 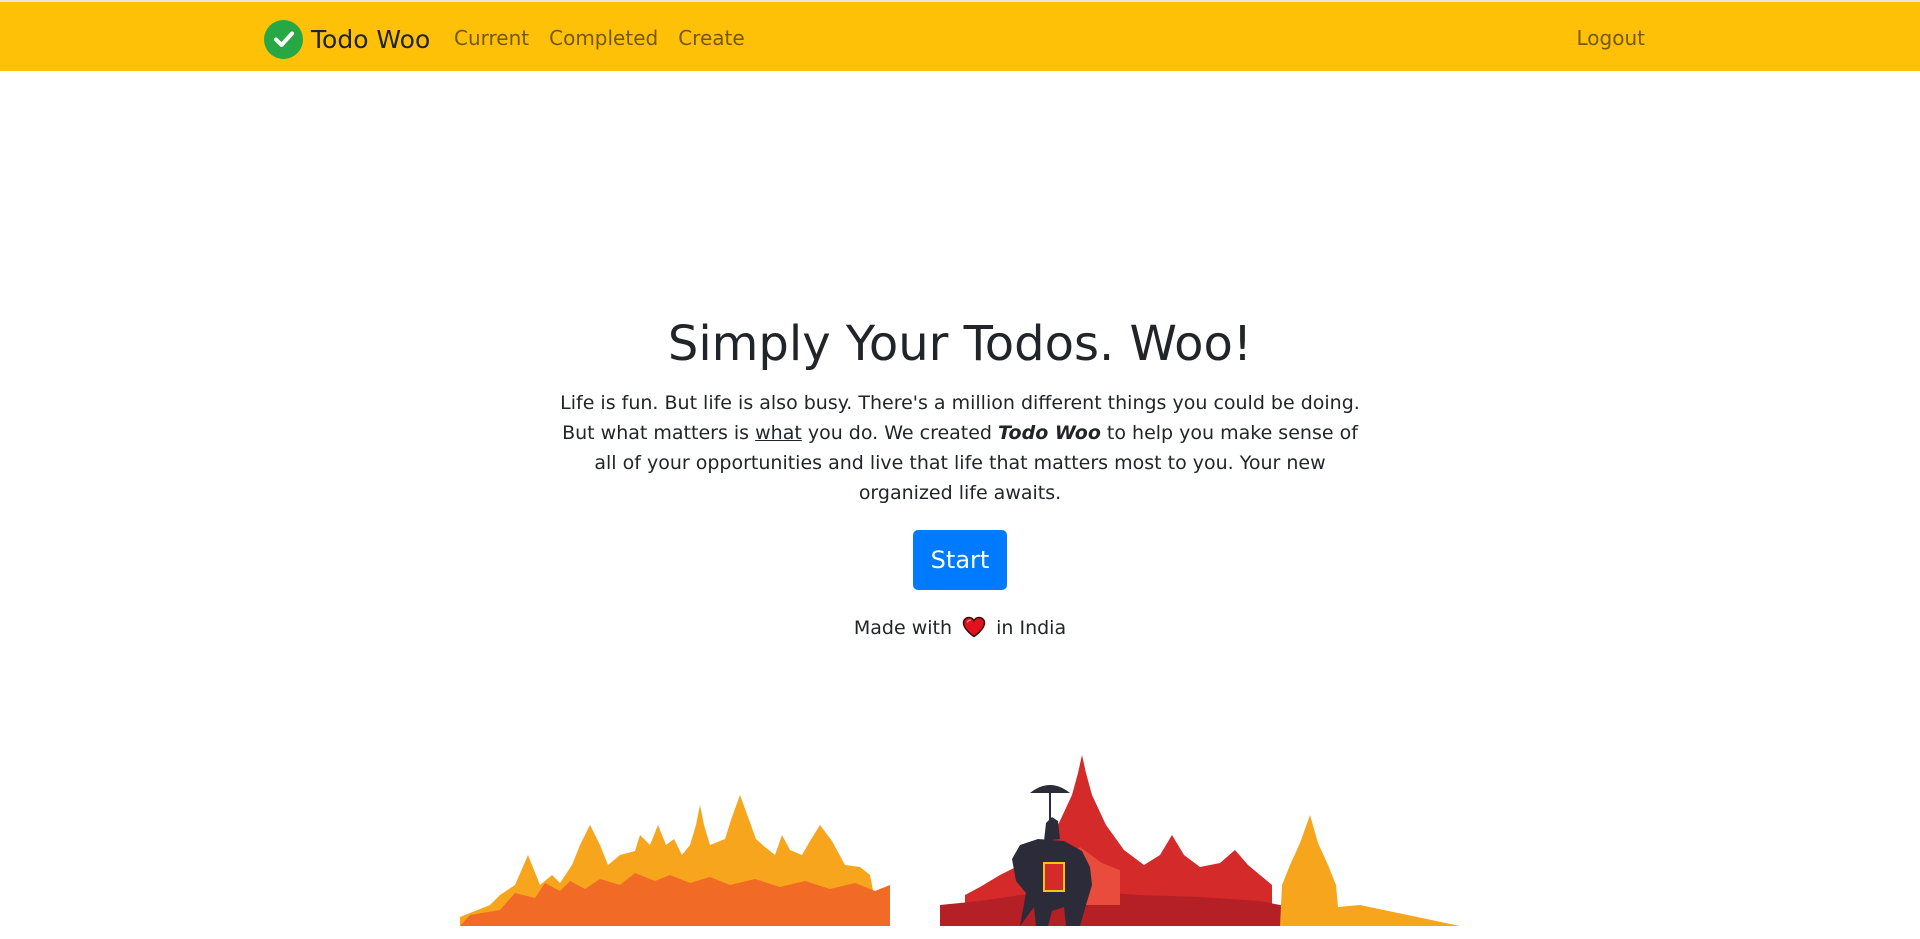 What do you see at coordinates (778, 433) in the screenshot?
I see `hero-text-emphasis: what` at bounding box center [778, 433].